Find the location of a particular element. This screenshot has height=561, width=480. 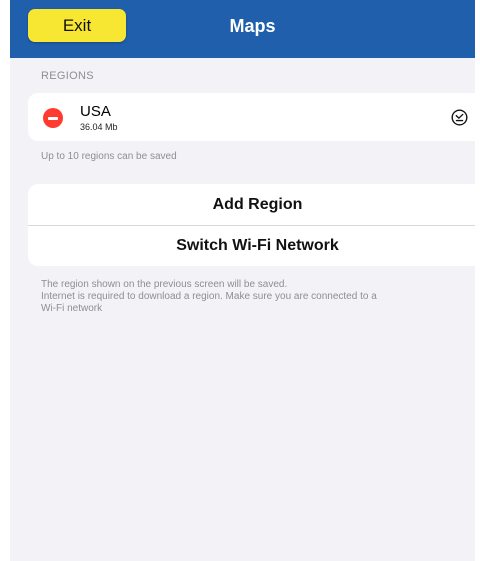

checkmark-circle-icon is located at coordinates (459, 117).